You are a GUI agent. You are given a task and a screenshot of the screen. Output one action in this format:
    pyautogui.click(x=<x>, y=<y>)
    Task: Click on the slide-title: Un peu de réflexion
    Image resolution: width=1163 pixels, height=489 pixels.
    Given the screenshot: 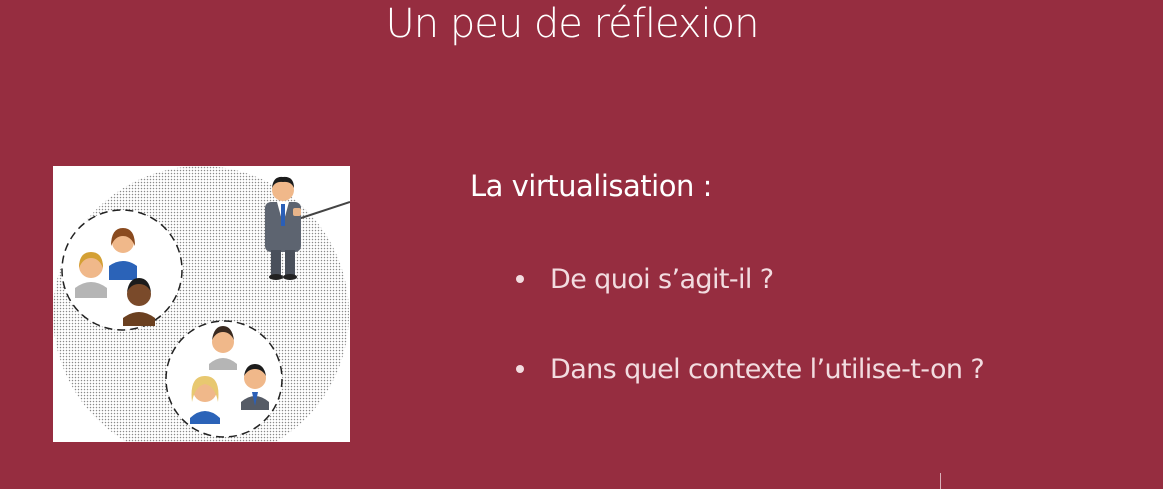 What is the action you would take?
    pyautogui.click(x=572, y=24)
    